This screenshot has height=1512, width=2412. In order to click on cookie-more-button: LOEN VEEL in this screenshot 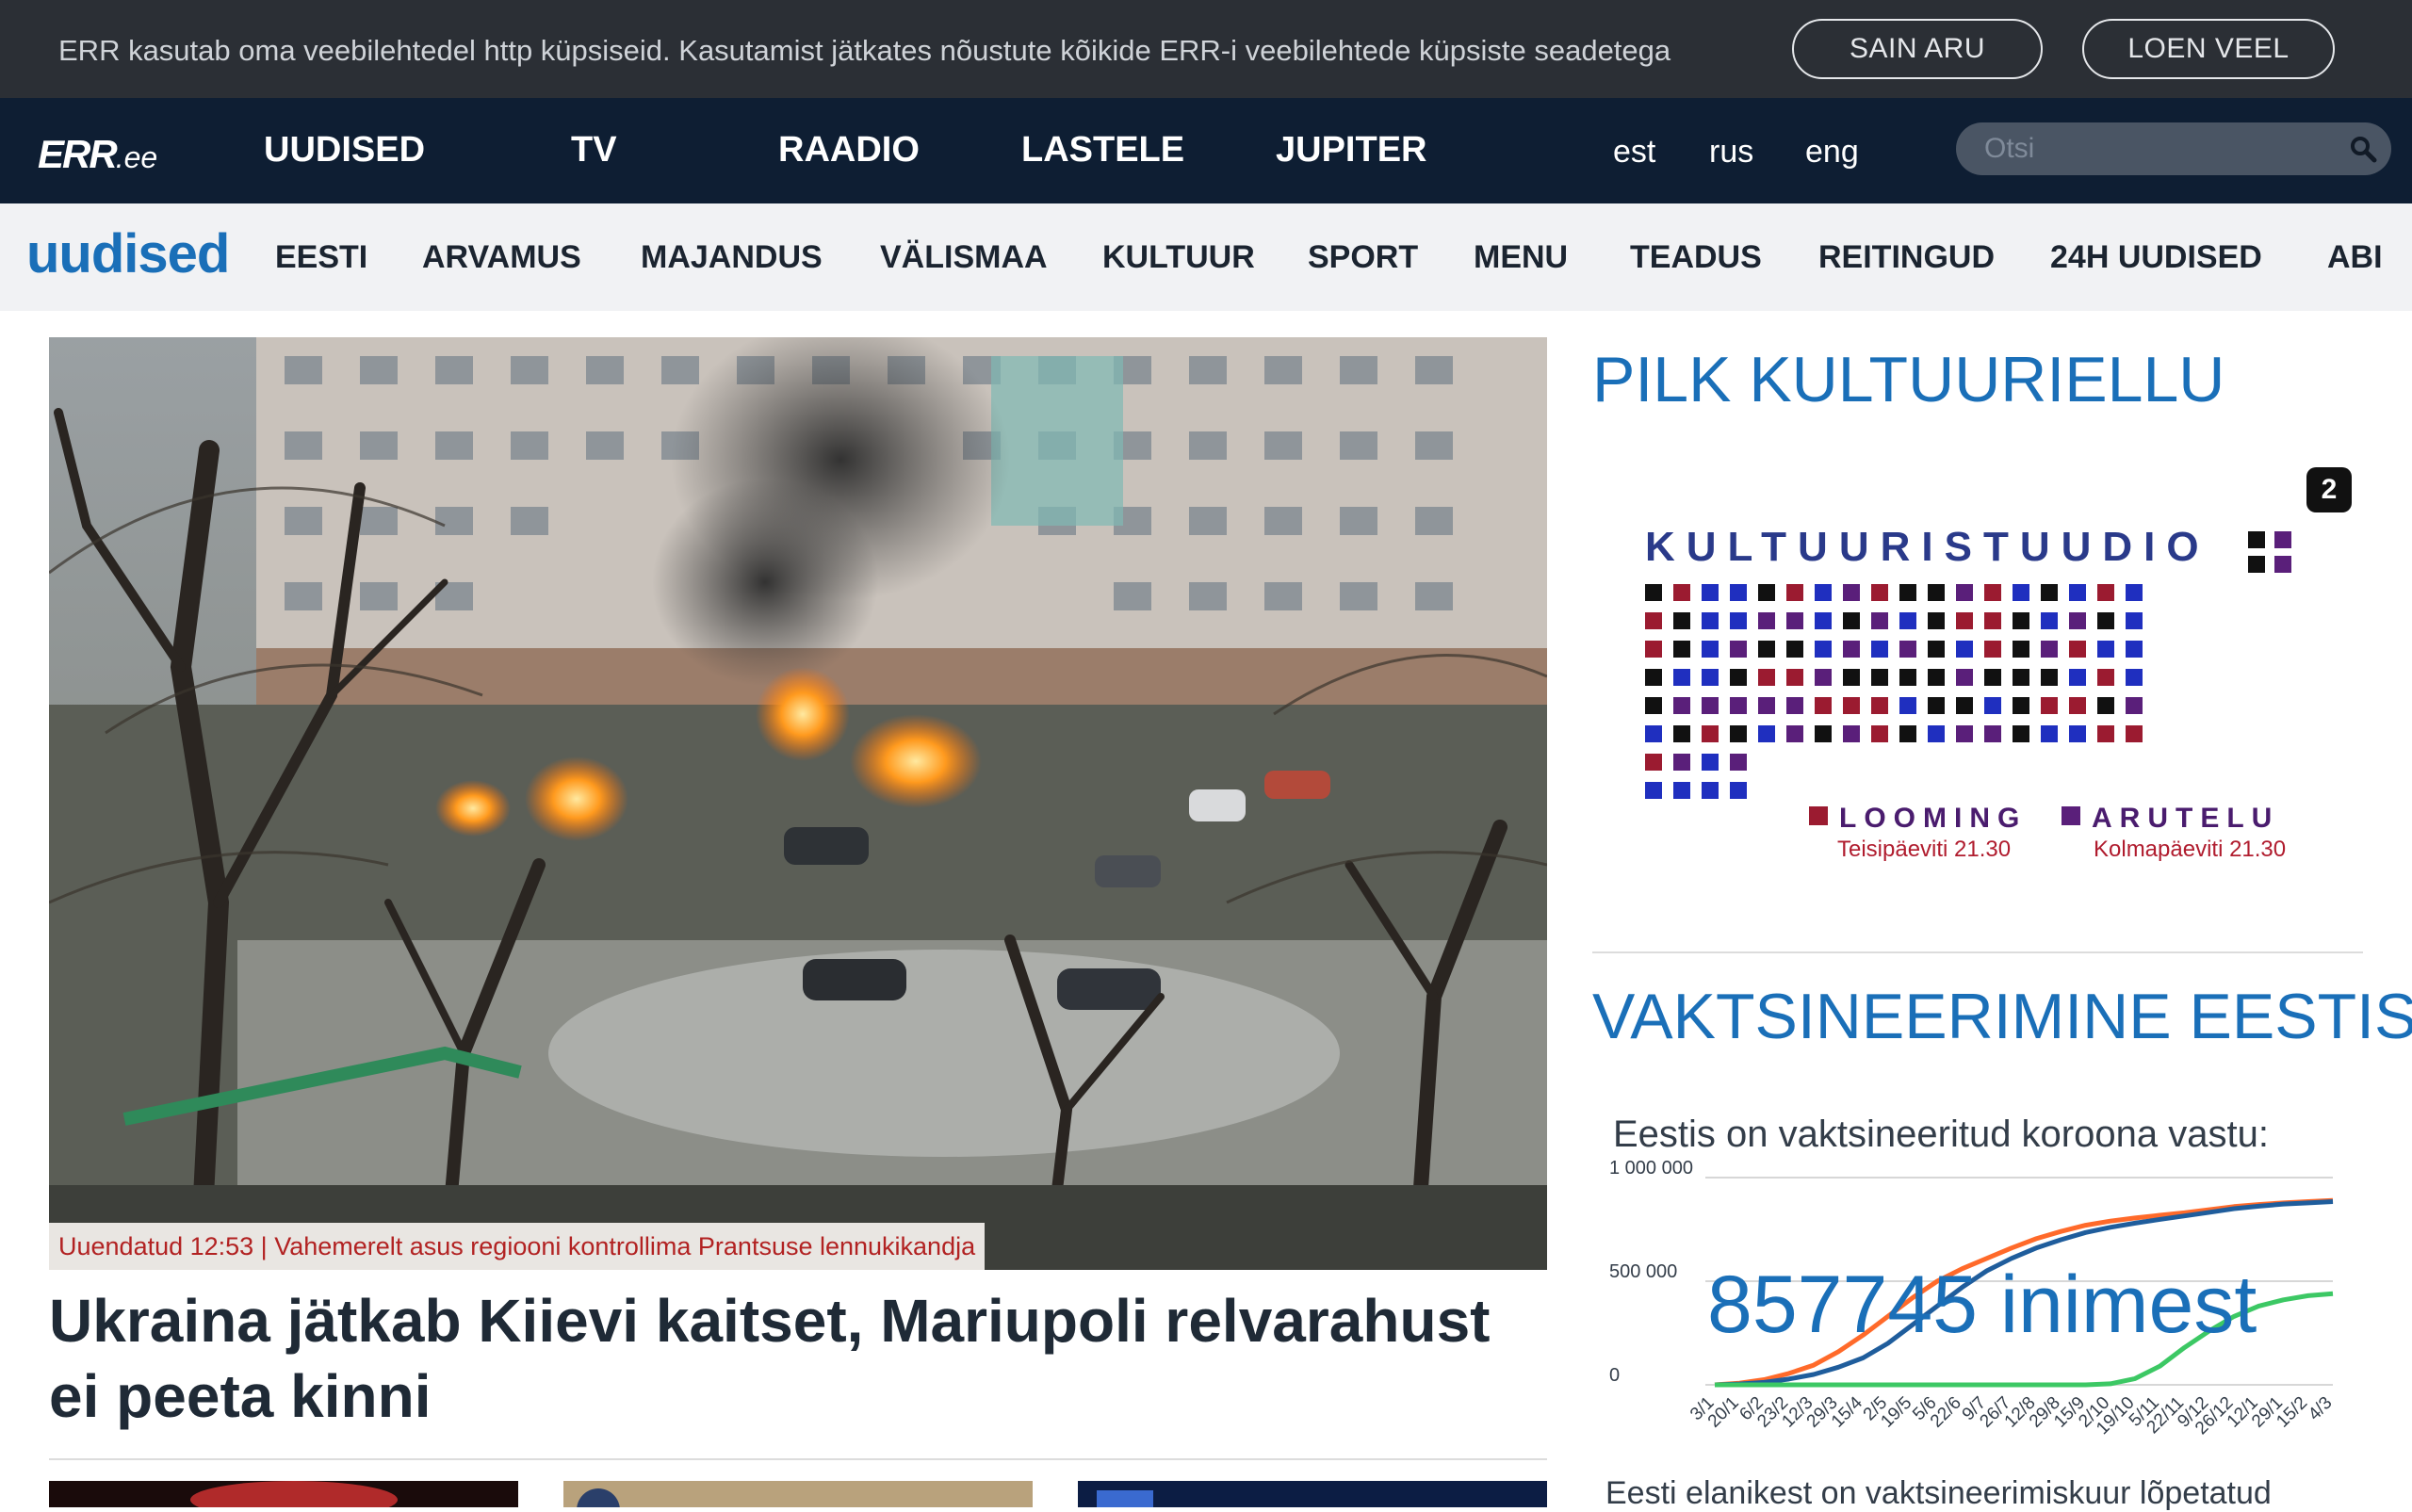, I will do `click(2208, 49)`.